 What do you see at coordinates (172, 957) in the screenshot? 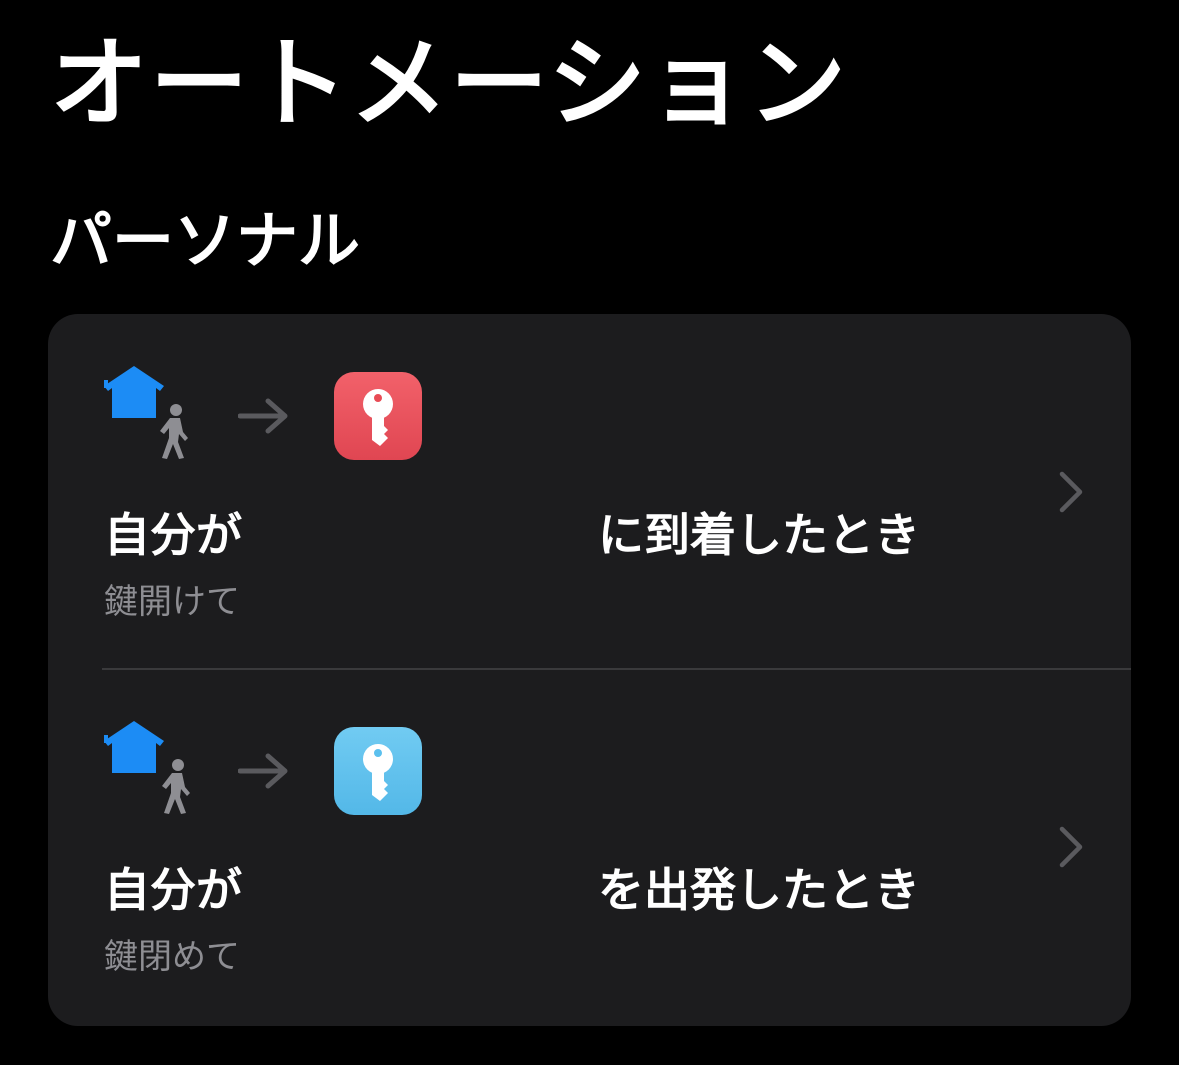
I see `shortcut-name: 鍵閉めて` at bounding box center [172, 957].